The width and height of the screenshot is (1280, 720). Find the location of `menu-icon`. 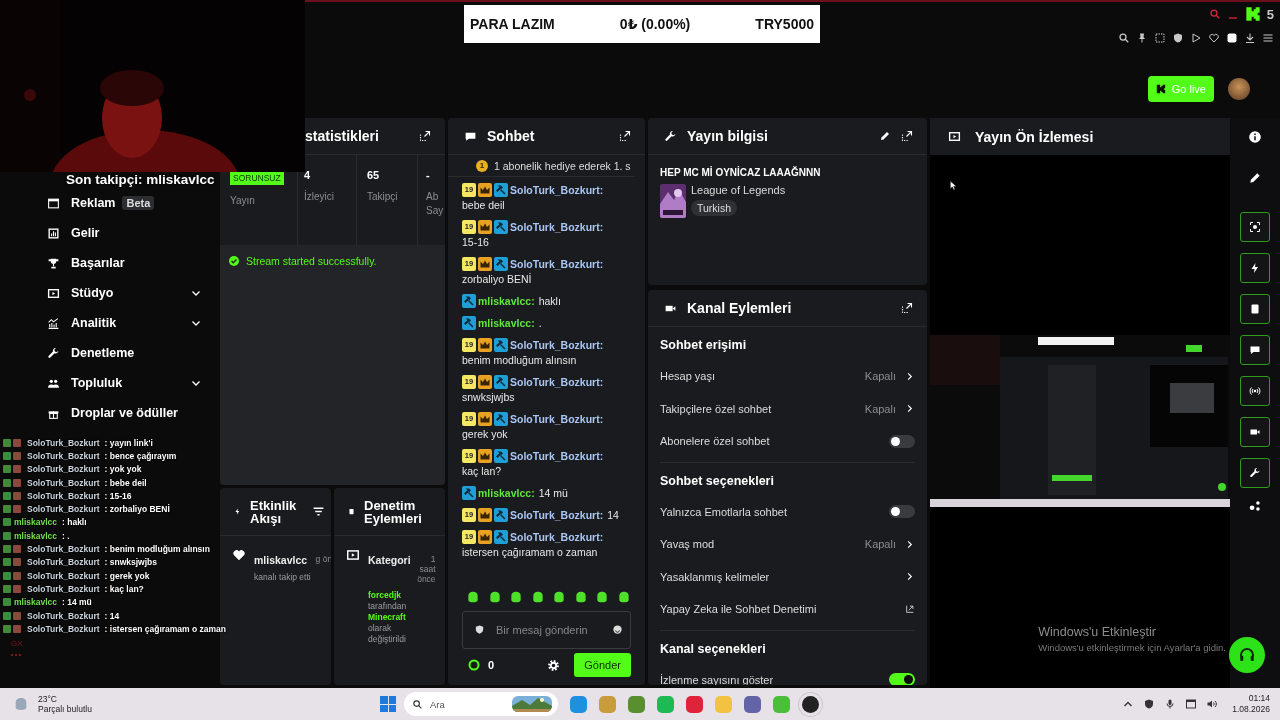

menu-icon is located at coordinates (1268, 38).